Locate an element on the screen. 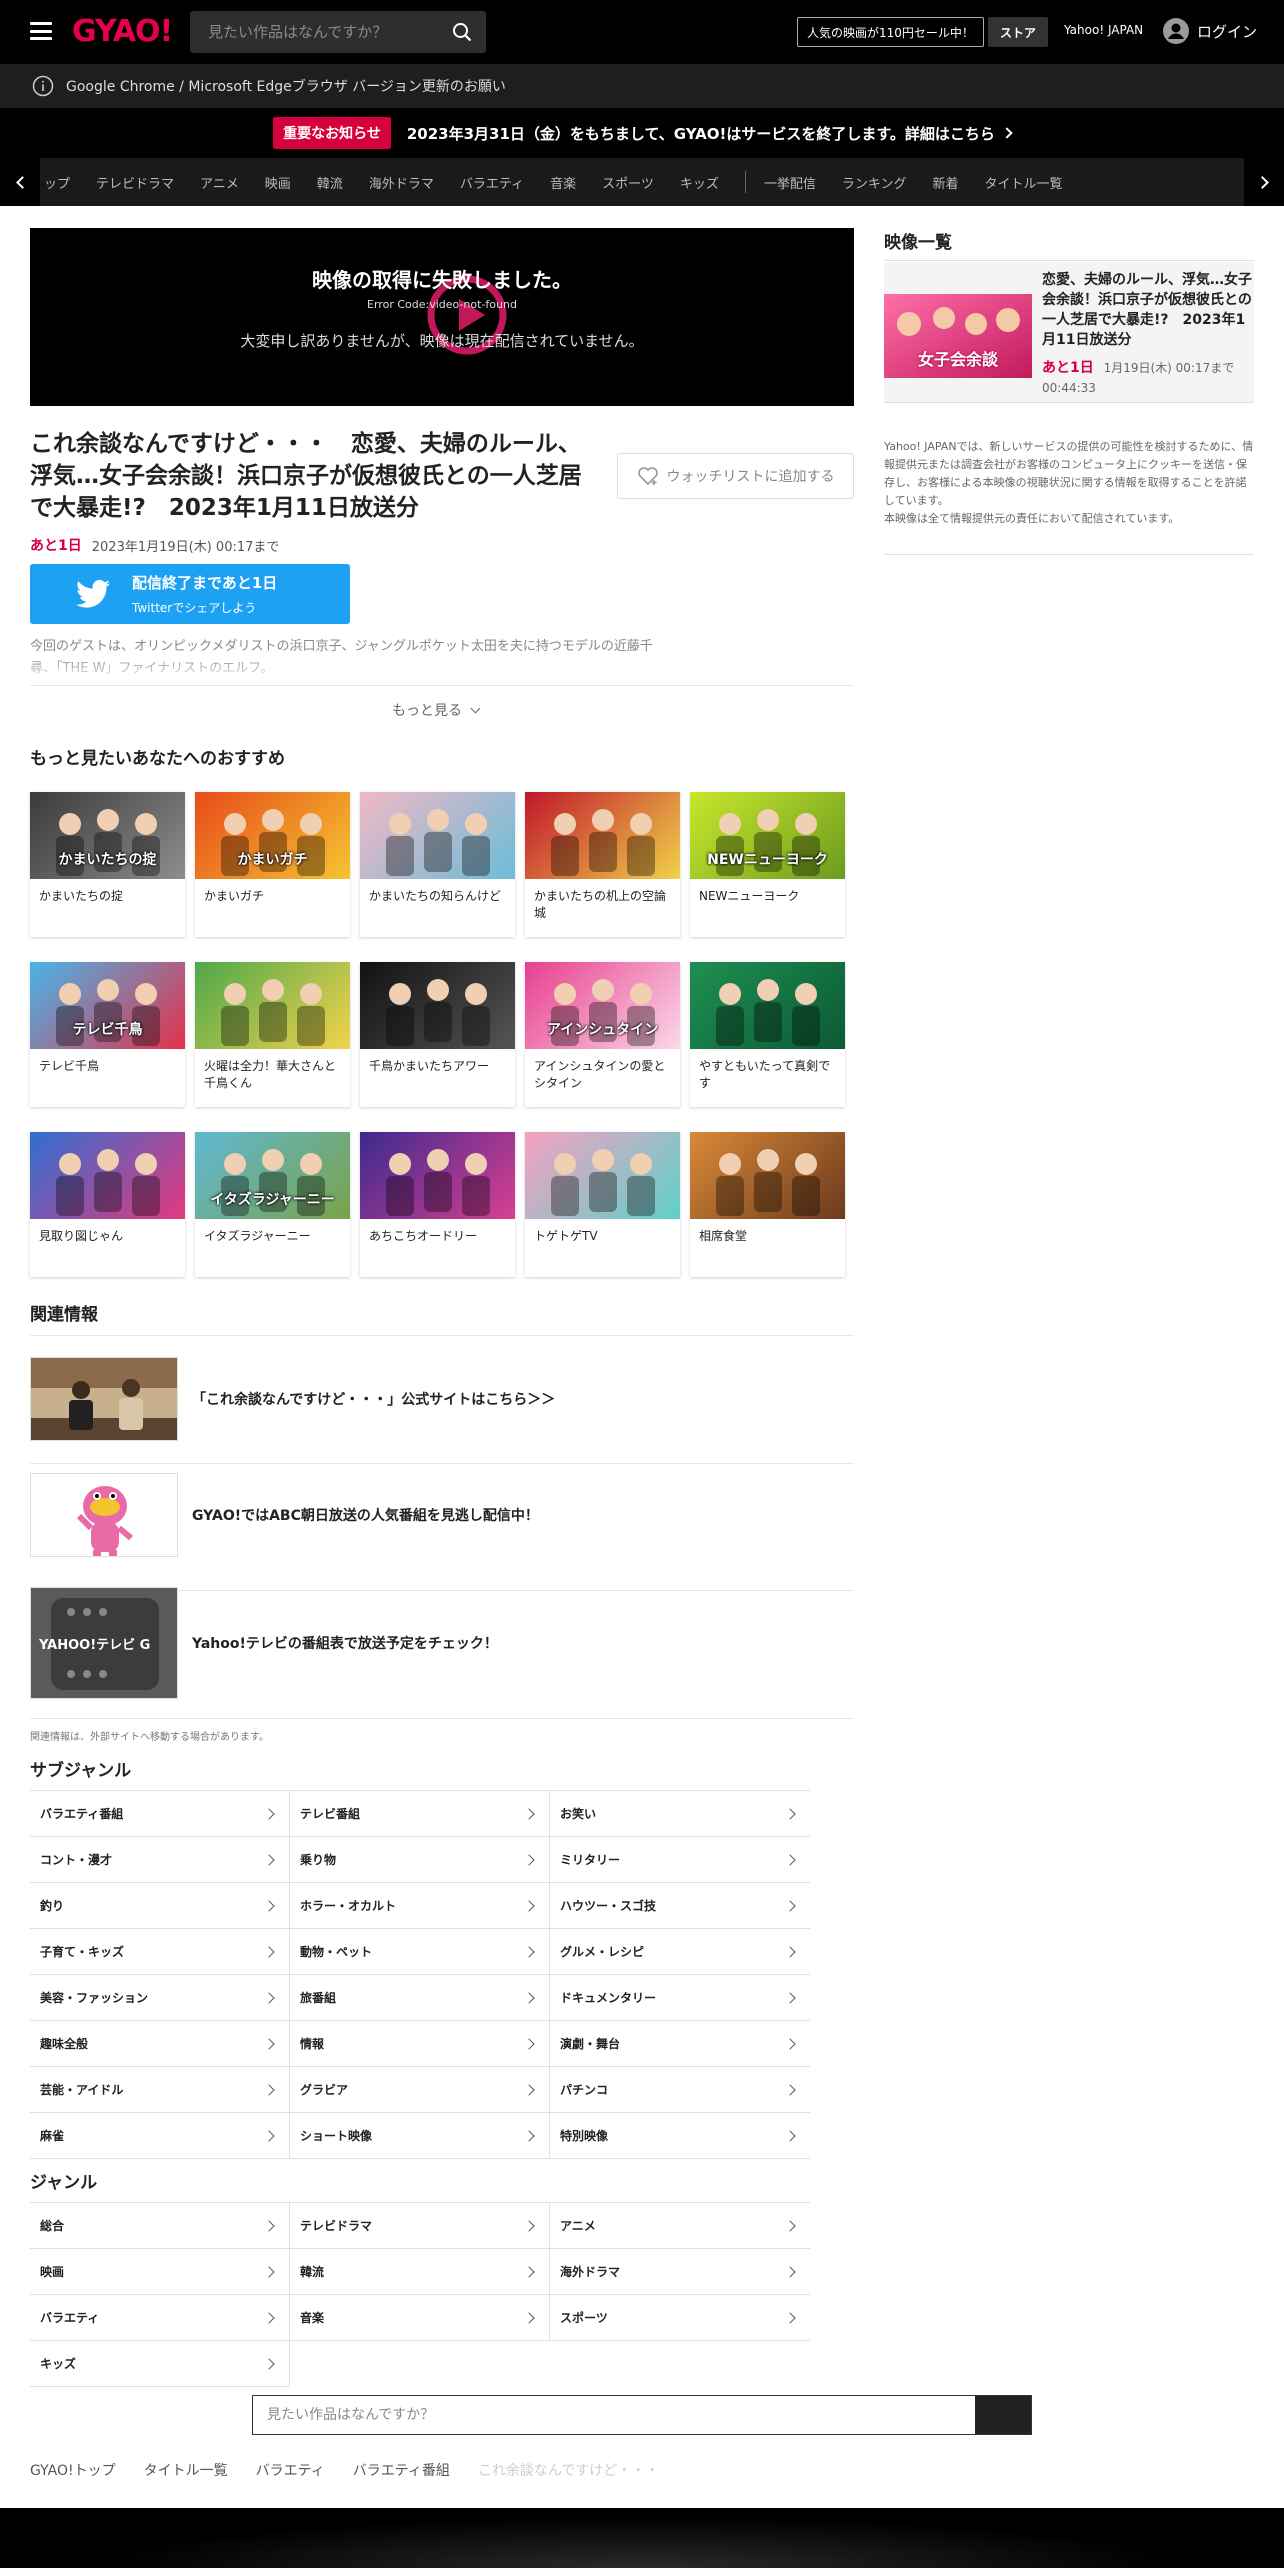  subgenre-link: ハウツー・スゴ技 is located at coordinates (680, 1906).